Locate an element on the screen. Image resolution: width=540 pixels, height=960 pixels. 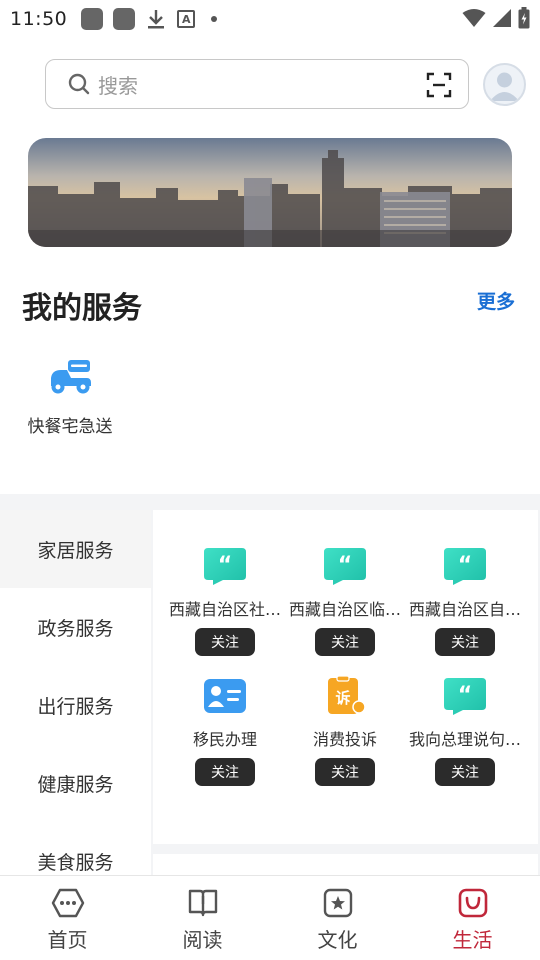
status-time: 11:50 is located at coordinates (39, 19).